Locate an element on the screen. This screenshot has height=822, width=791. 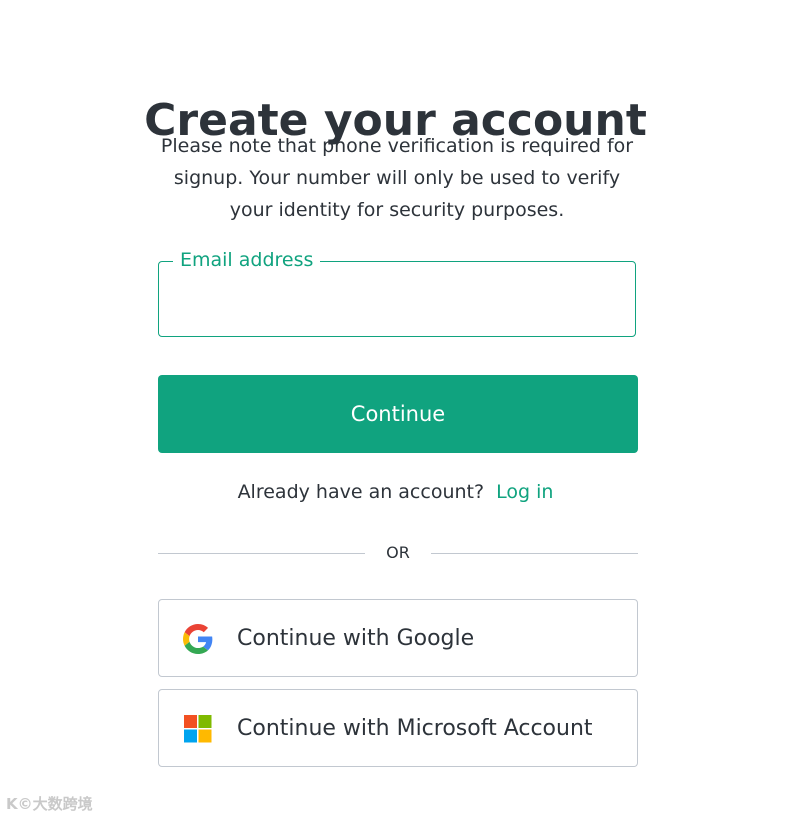
continue-with-microsoft-button: Continue with Microsoft Account is located at coordinates (398, 728).